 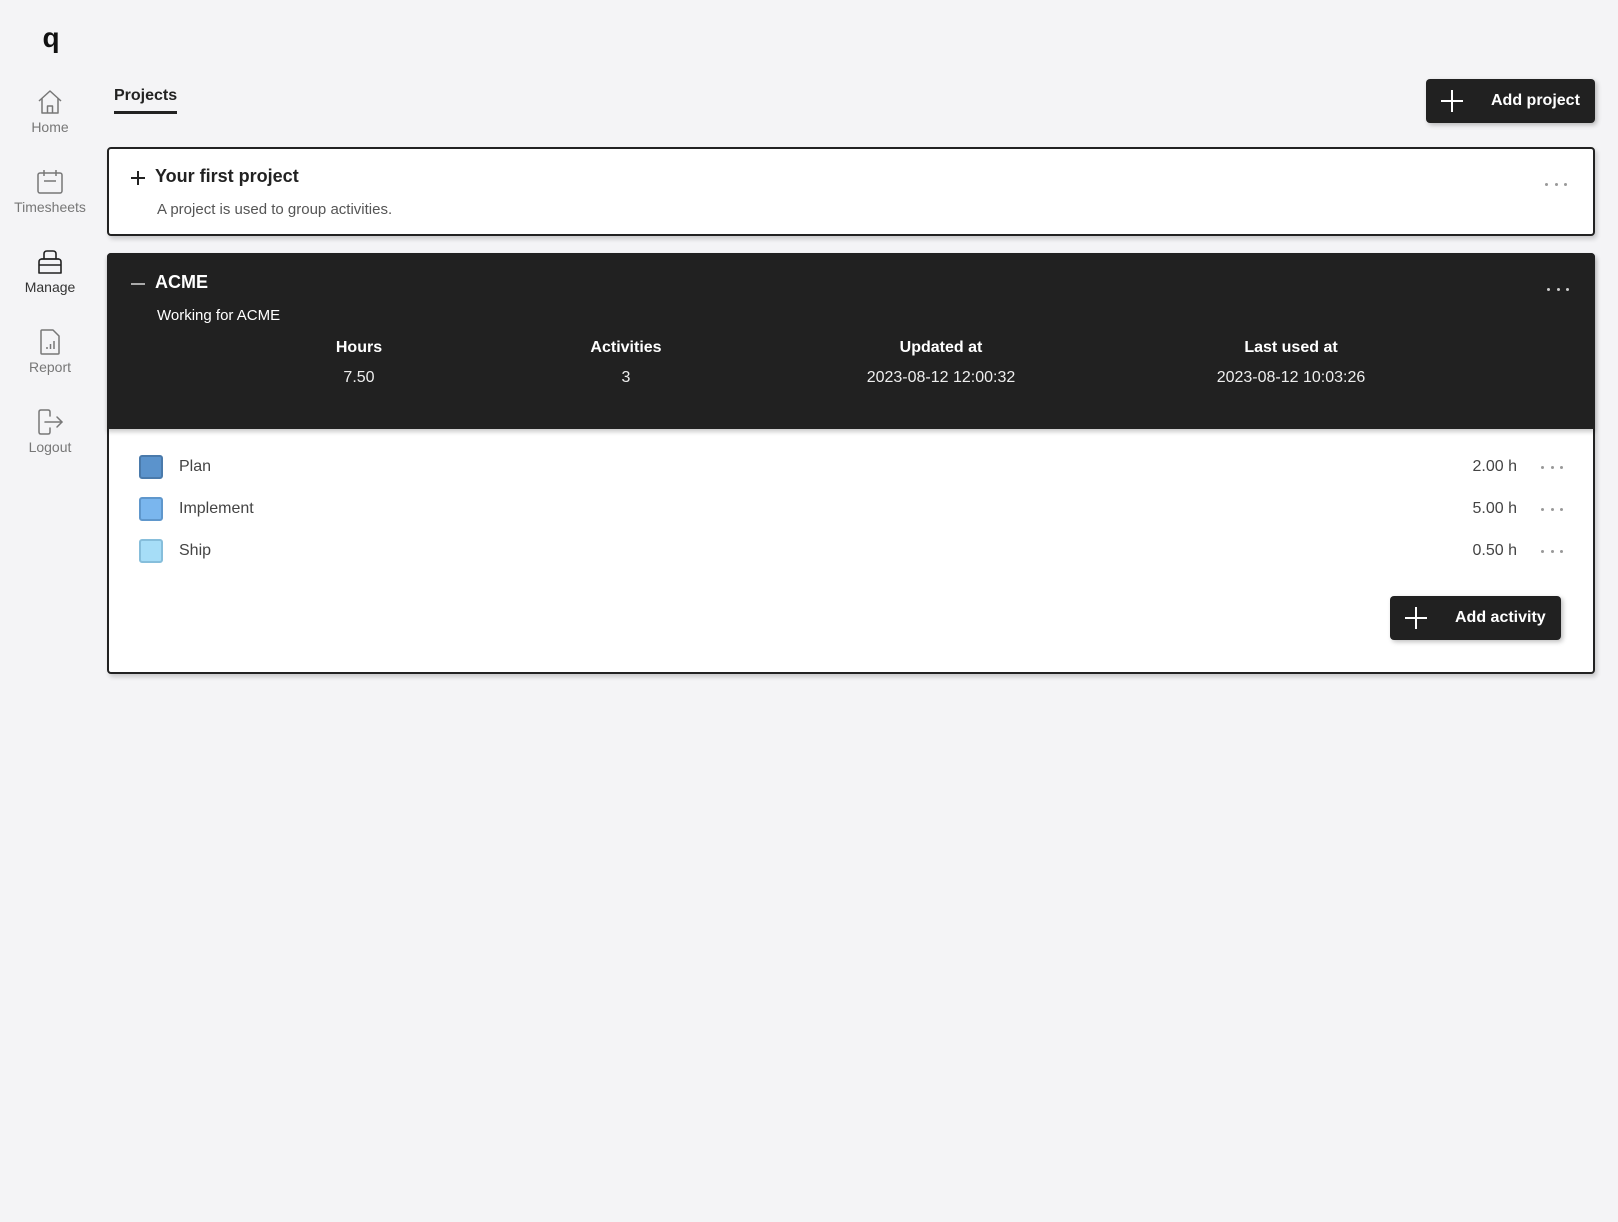 I want to click on activity-name: Ship, so click(x=195, y=550).